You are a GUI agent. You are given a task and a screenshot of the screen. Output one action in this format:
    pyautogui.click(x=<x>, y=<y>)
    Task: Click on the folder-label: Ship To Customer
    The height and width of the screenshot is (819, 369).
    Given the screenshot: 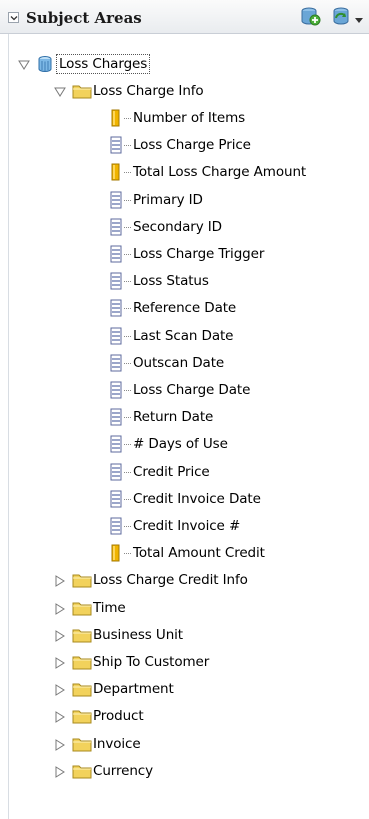 What is the action you would take?
    pyautogui.click(x=151, y=662)
    